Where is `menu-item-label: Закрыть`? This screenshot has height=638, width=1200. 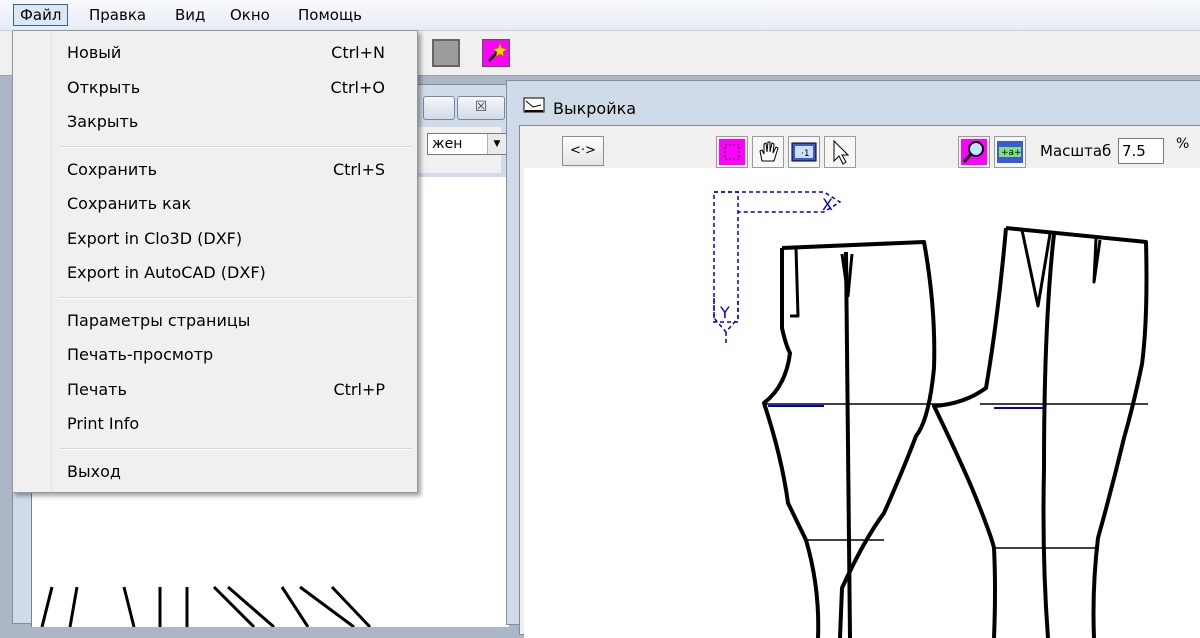 menu-item-label: Закрыть is located at coordinates (103, 121).